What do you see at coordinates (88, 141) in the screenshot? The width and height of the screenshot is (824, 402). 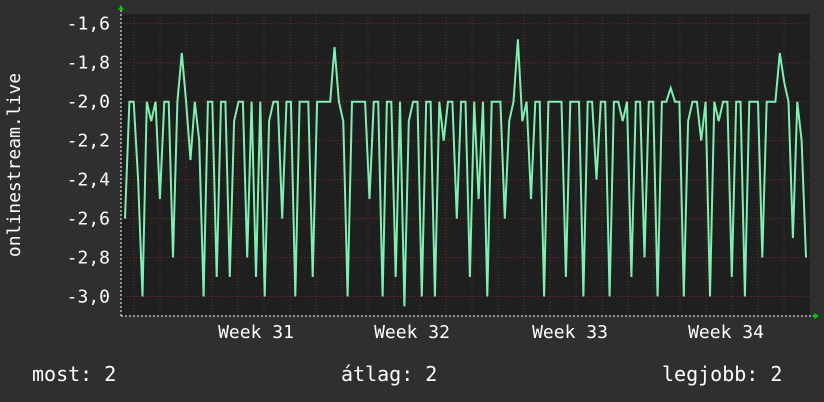 I see `y-tick-label: -2,2` at bounding box center [88, 141].